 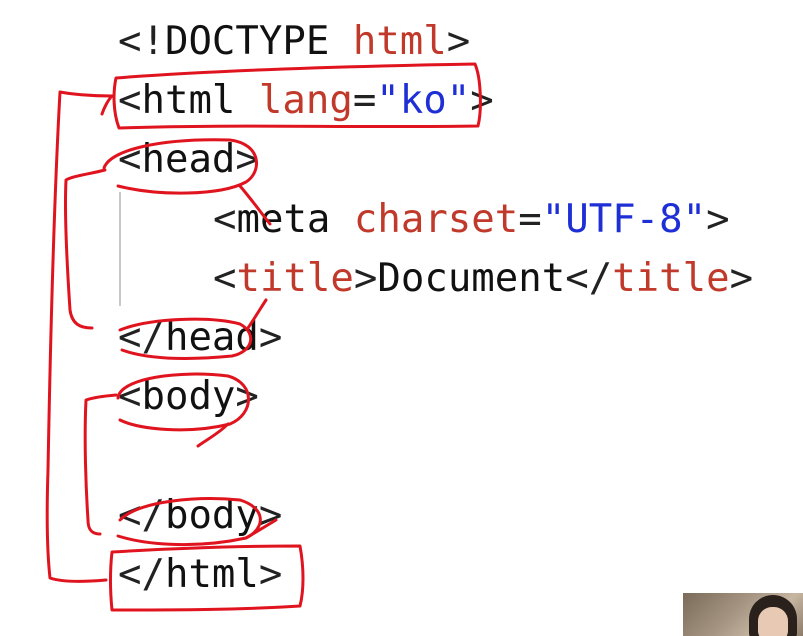 I want to click on code-token-text: DOCTYPE, so click(x=247, y=41).